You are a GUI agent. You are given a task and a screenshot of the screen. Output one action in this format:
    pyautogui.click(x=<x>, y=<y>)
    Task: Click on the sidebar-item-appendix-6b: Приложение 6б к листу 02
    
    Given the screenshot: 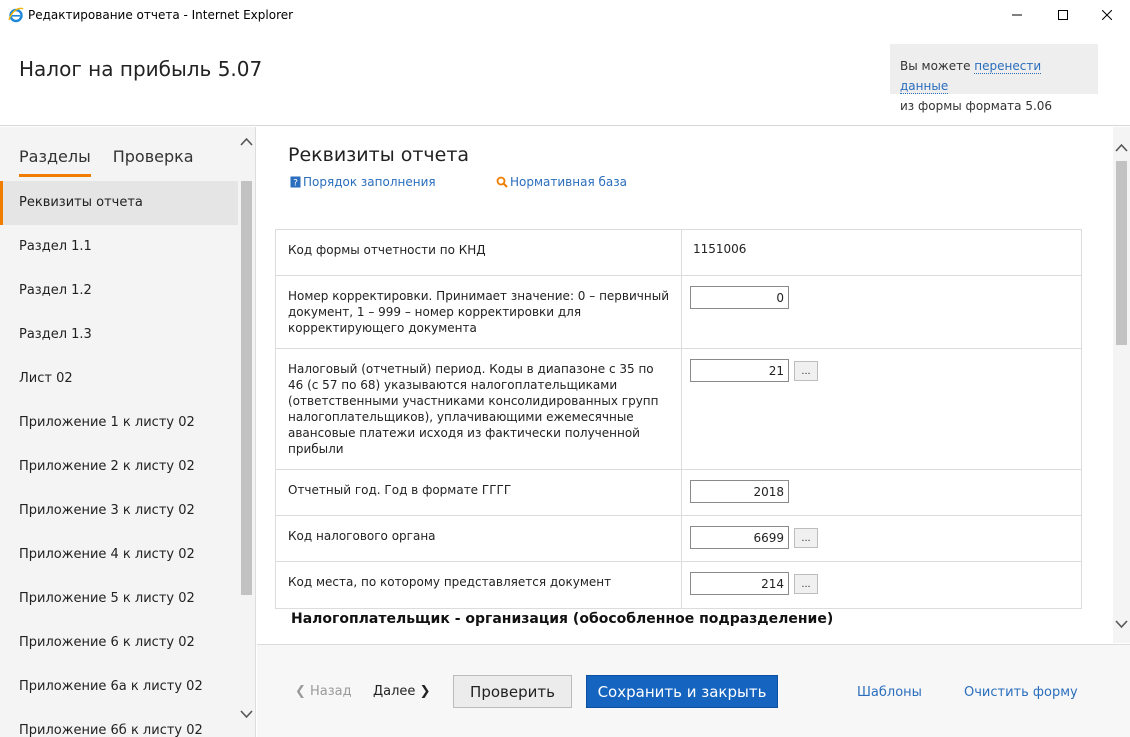 What is the action you would take?
    pyautogui.click(x=119, y=723)
    